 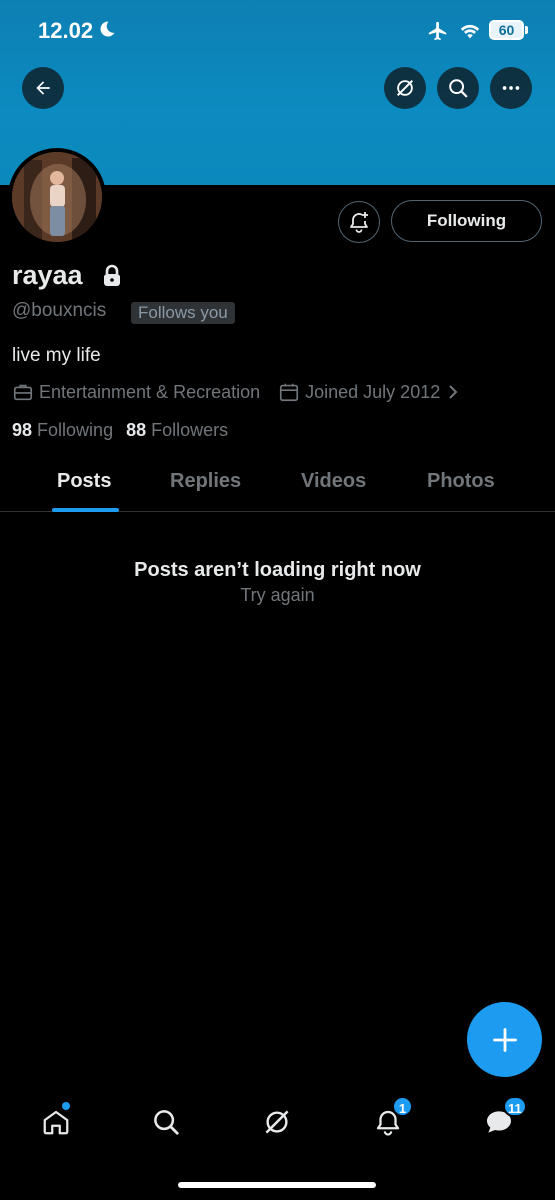 I want to click on nav-grok, so click(x=277, y=1122).